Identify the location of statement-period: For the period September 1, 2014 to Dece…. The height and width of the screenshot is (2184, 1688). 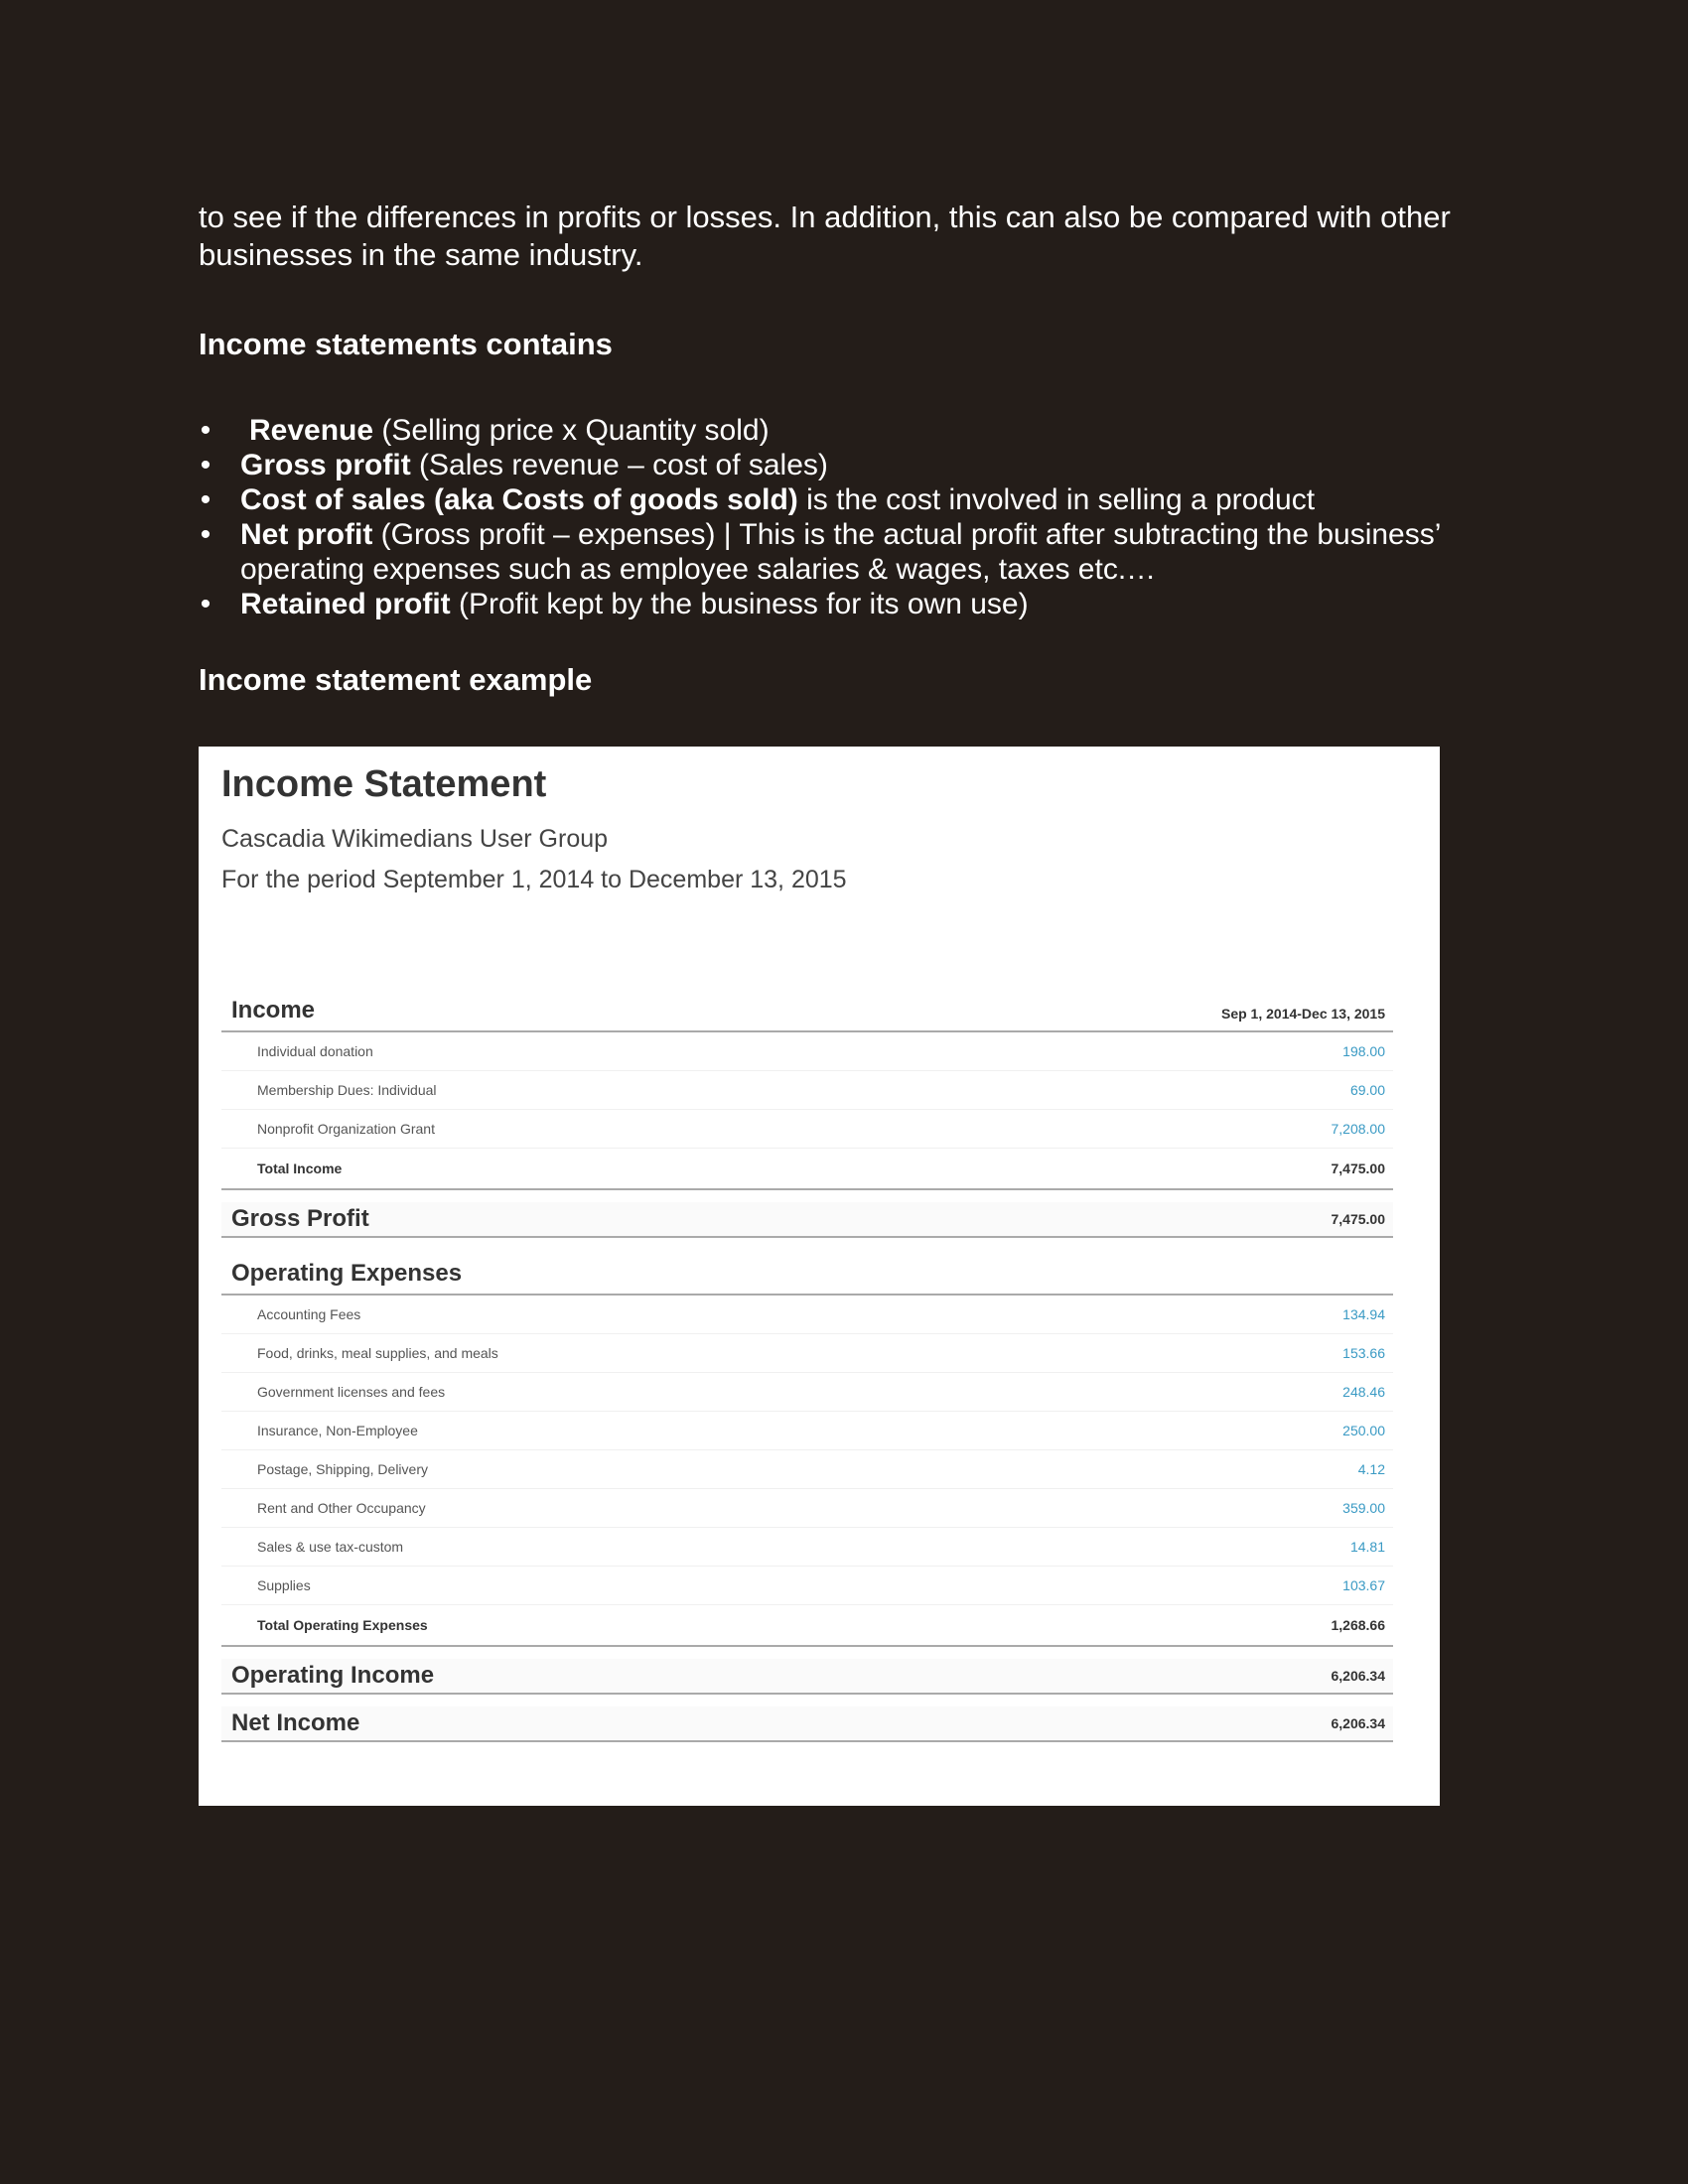
(534, 879).